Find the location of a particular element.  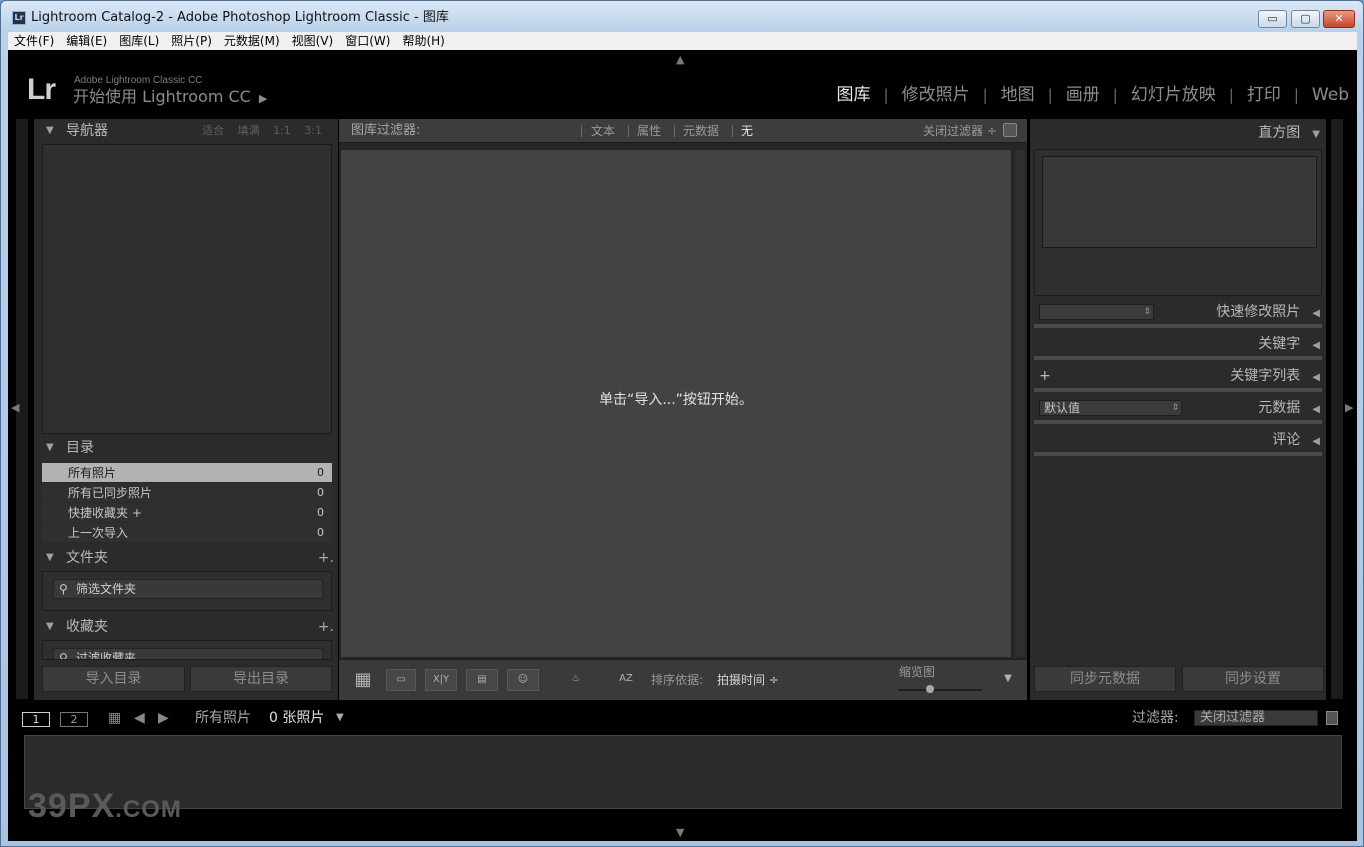

menu-library: 图库(L) is located at coordinates (139, 41).